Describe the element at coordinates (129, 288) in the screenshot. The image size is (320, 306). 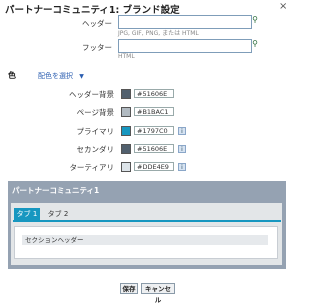
I see `save-button: 保存` at that location.